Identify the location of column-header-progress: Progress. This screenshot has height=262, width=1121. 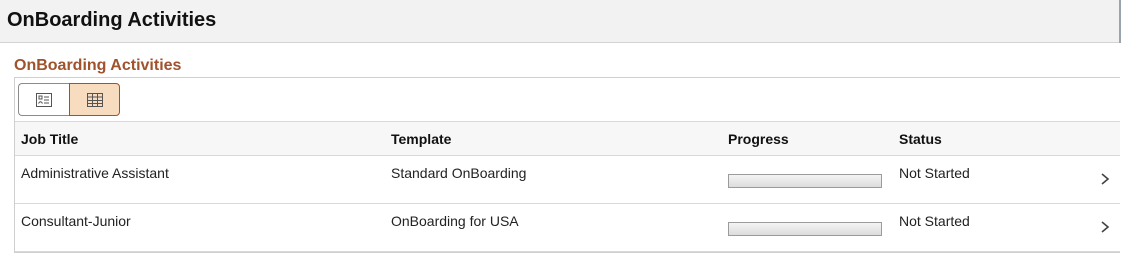
(758, 139).